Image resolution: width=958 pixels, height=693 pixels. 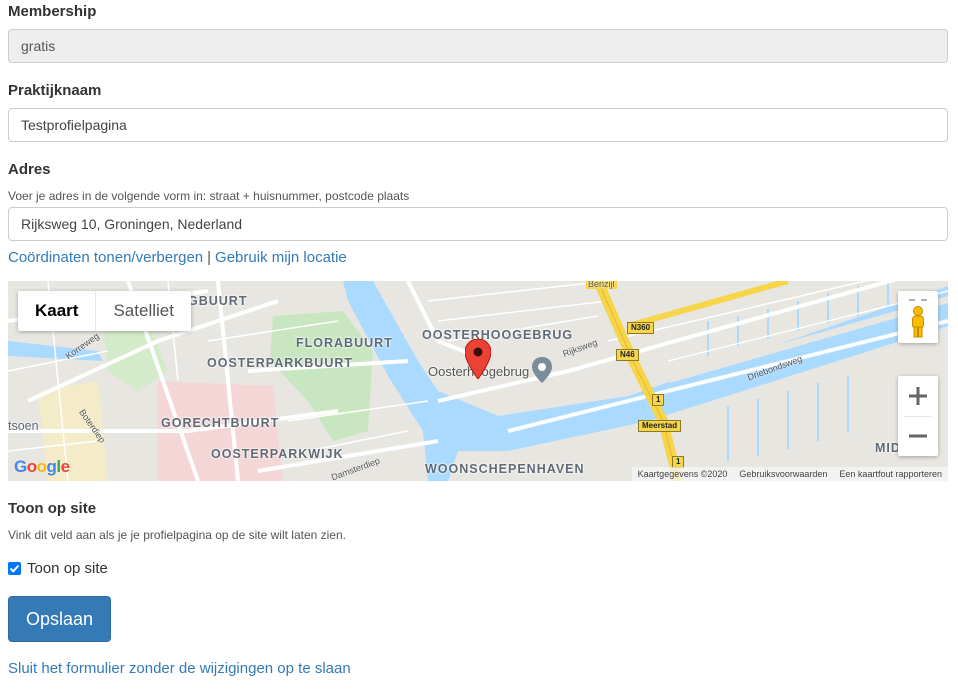 I want to click on map-label-gbuurt: GBUURT, so click(x=218, y=301).